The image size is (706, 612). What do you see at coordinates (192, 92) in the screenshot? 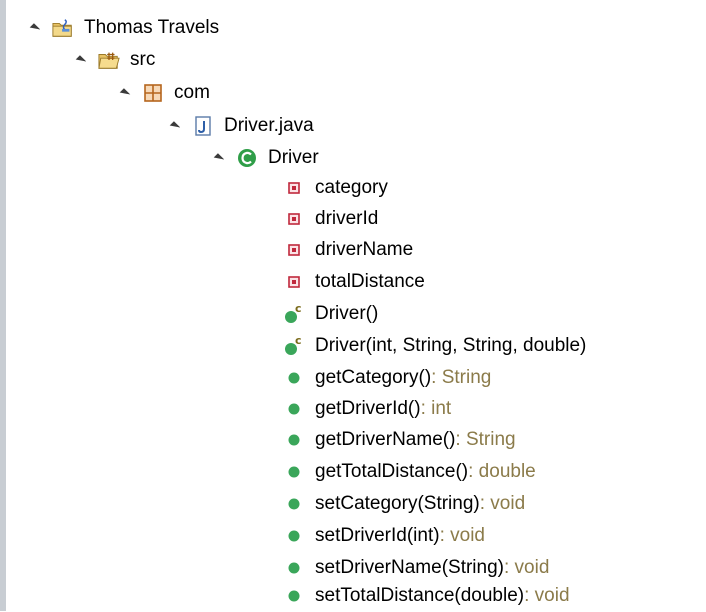
I see `tree-node-label: com` at bounding box center [192, 92].